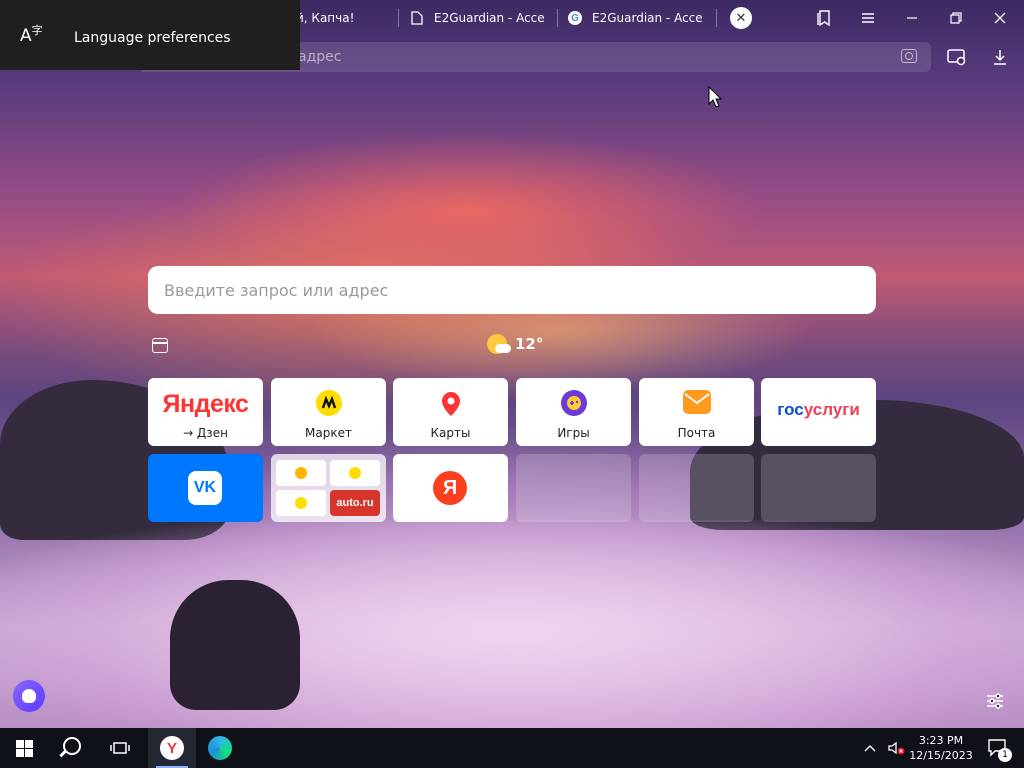  I want to click on weather-widget: 12°, so click(515, 344).